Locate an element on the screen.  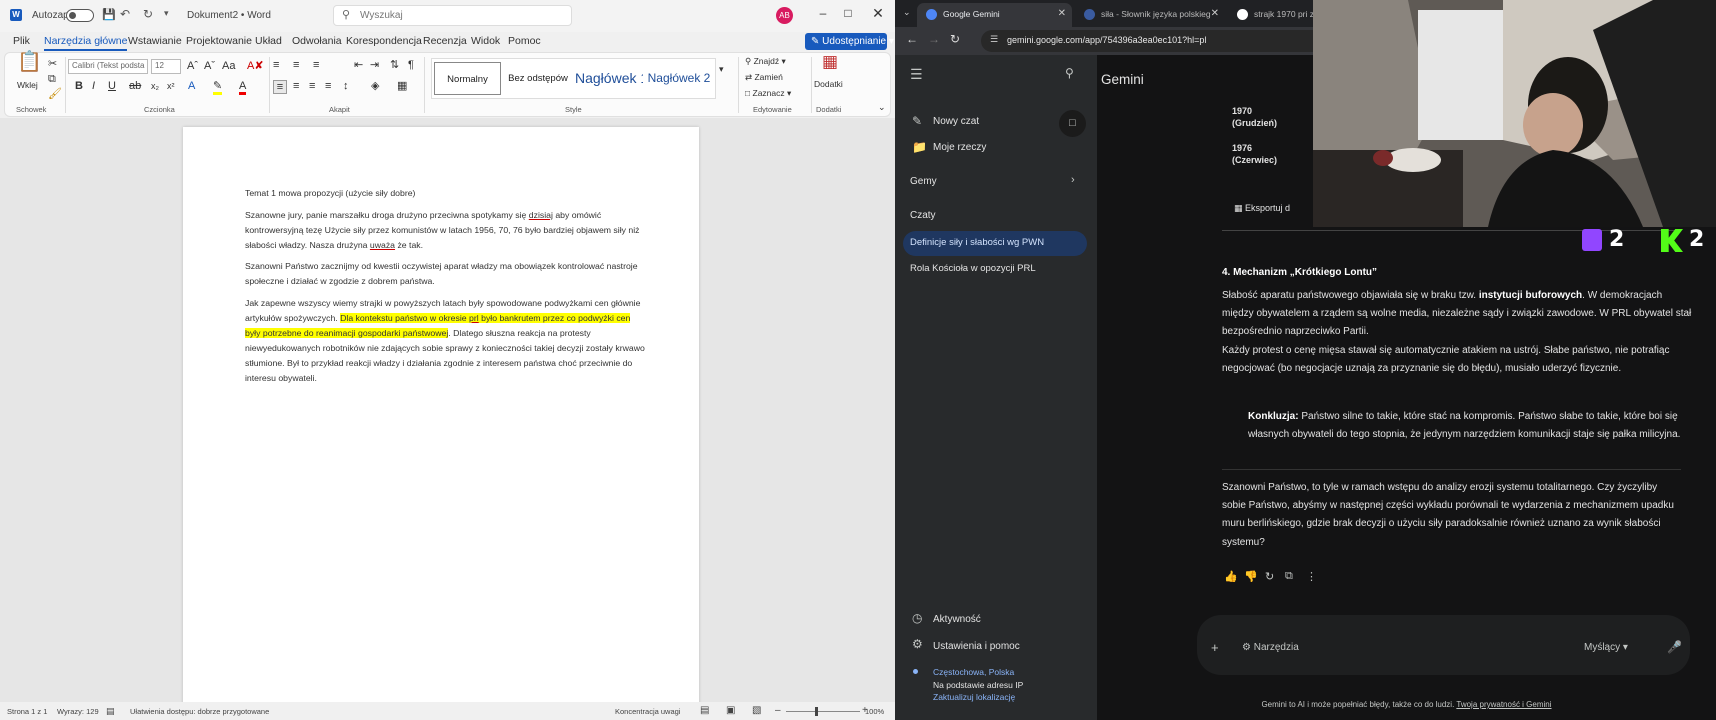
replace-button: ⇄ Zamień is located at coordinates (764, 77).